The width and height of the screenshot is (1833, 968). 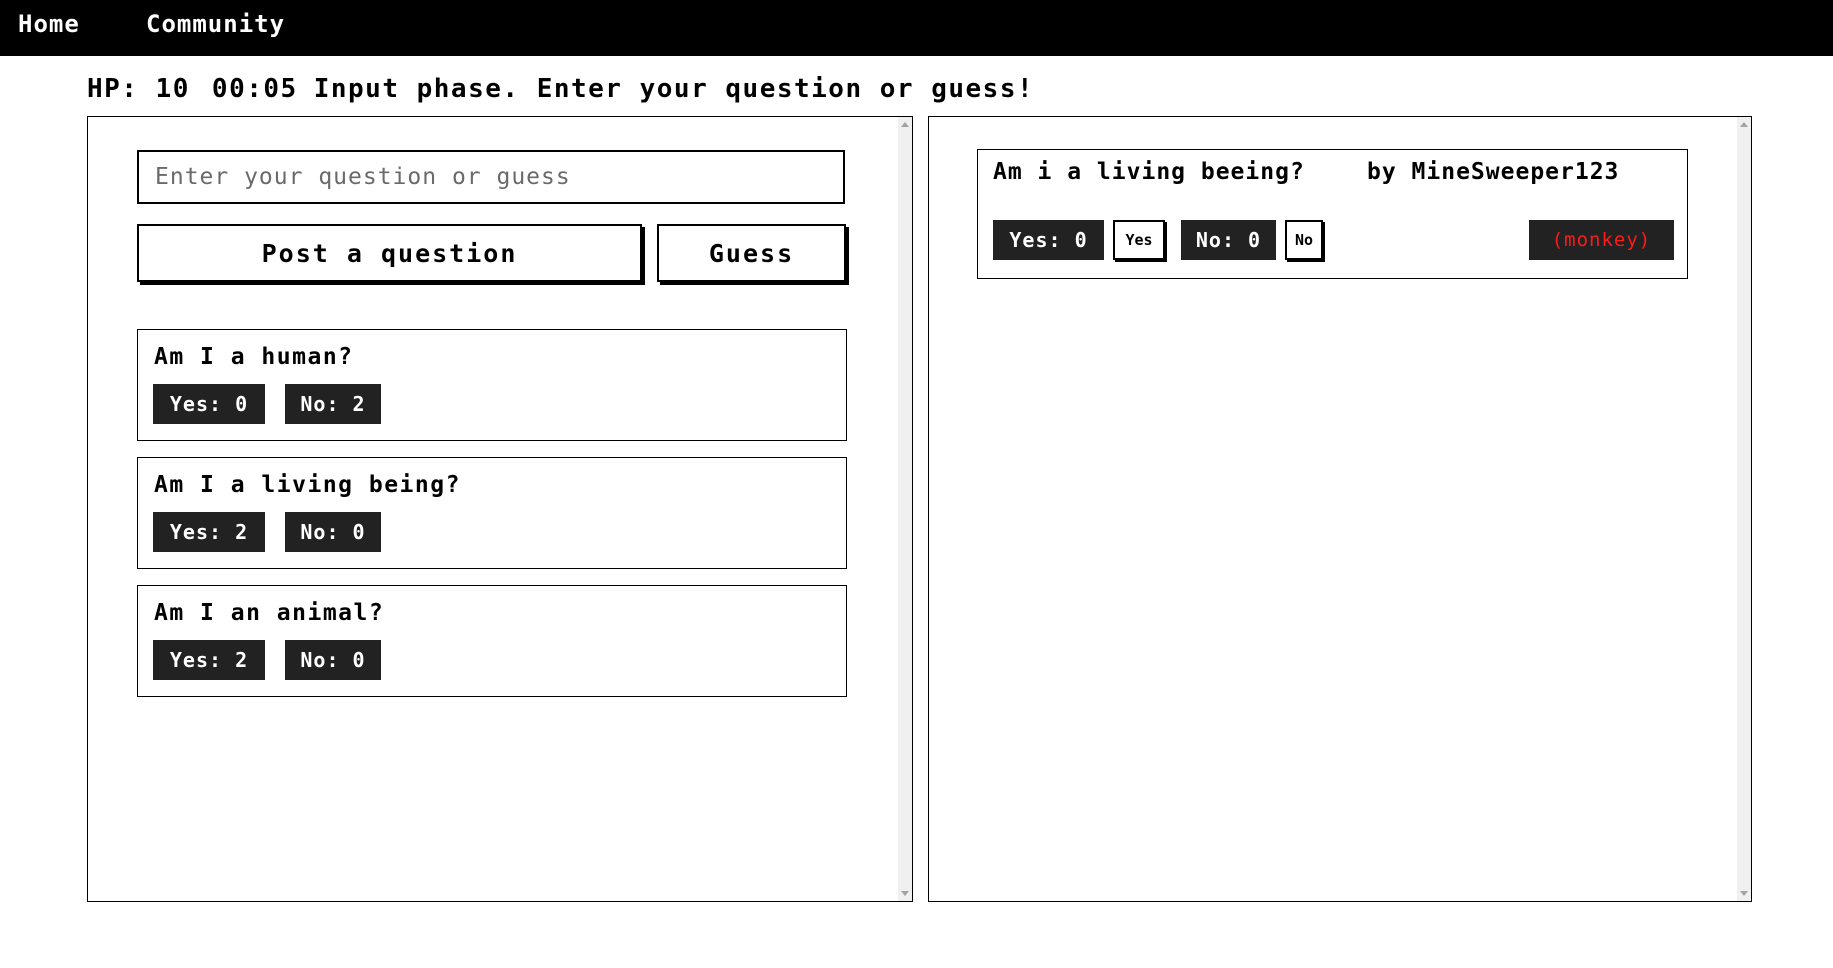 What do you see at coordinates (751, 253) in the screenshot?
I see `guess-button: Guess` at bounding box center [751, 253].